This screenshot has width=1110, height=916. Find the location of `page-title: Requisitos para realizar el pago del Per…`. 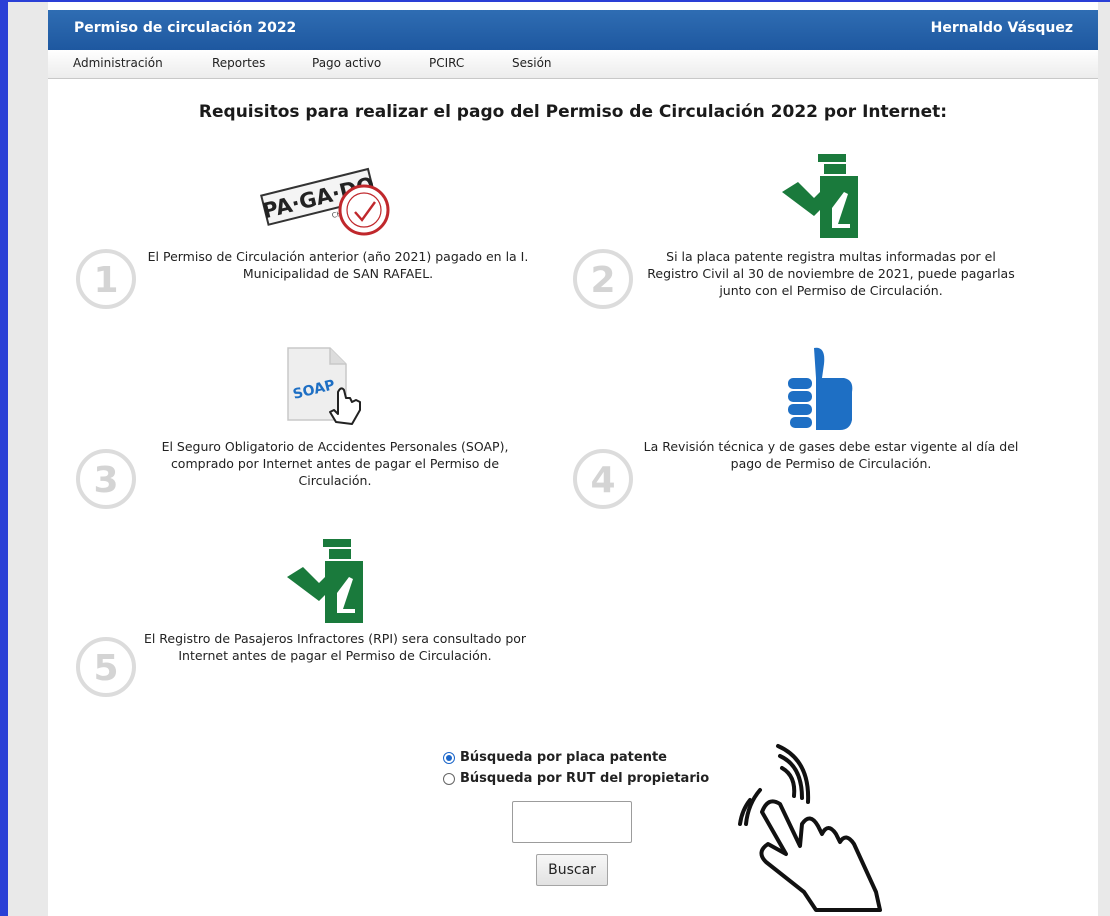

page-title: Requisitos para realizar el pago del Per… is located at coordinates (573, 112).